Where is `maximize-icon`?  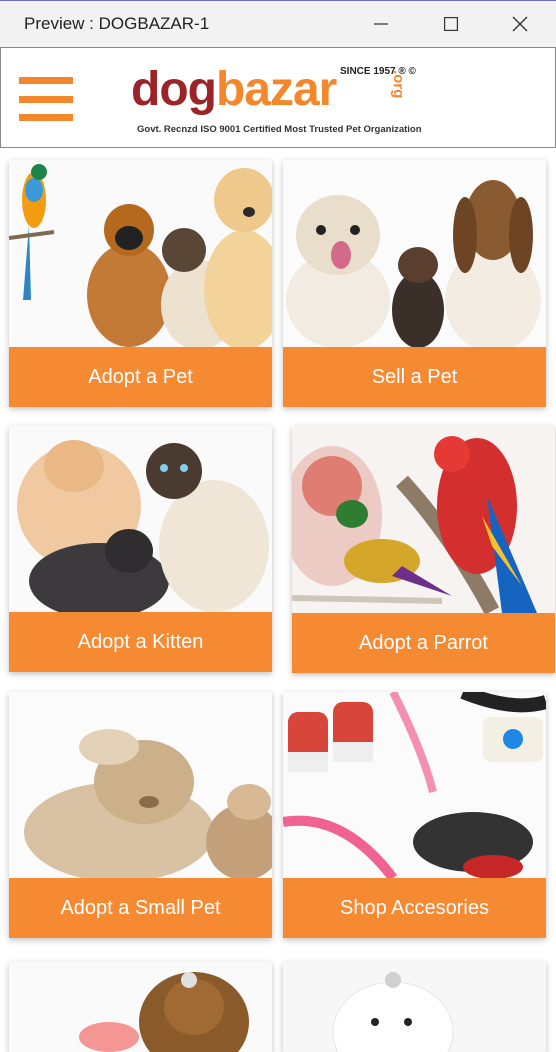 maximize-icon is located at coordinates (451, 24).